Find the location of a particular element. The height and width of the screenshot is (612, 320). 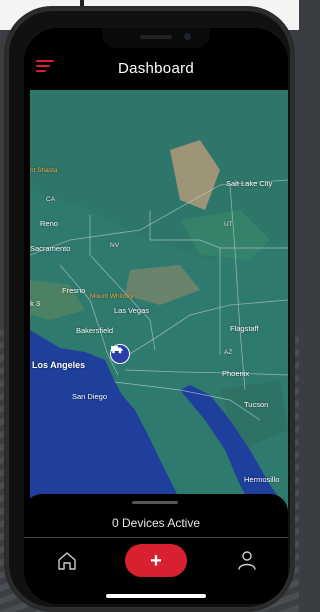

app-header: Dashboard is located at coordinates (156, 69).